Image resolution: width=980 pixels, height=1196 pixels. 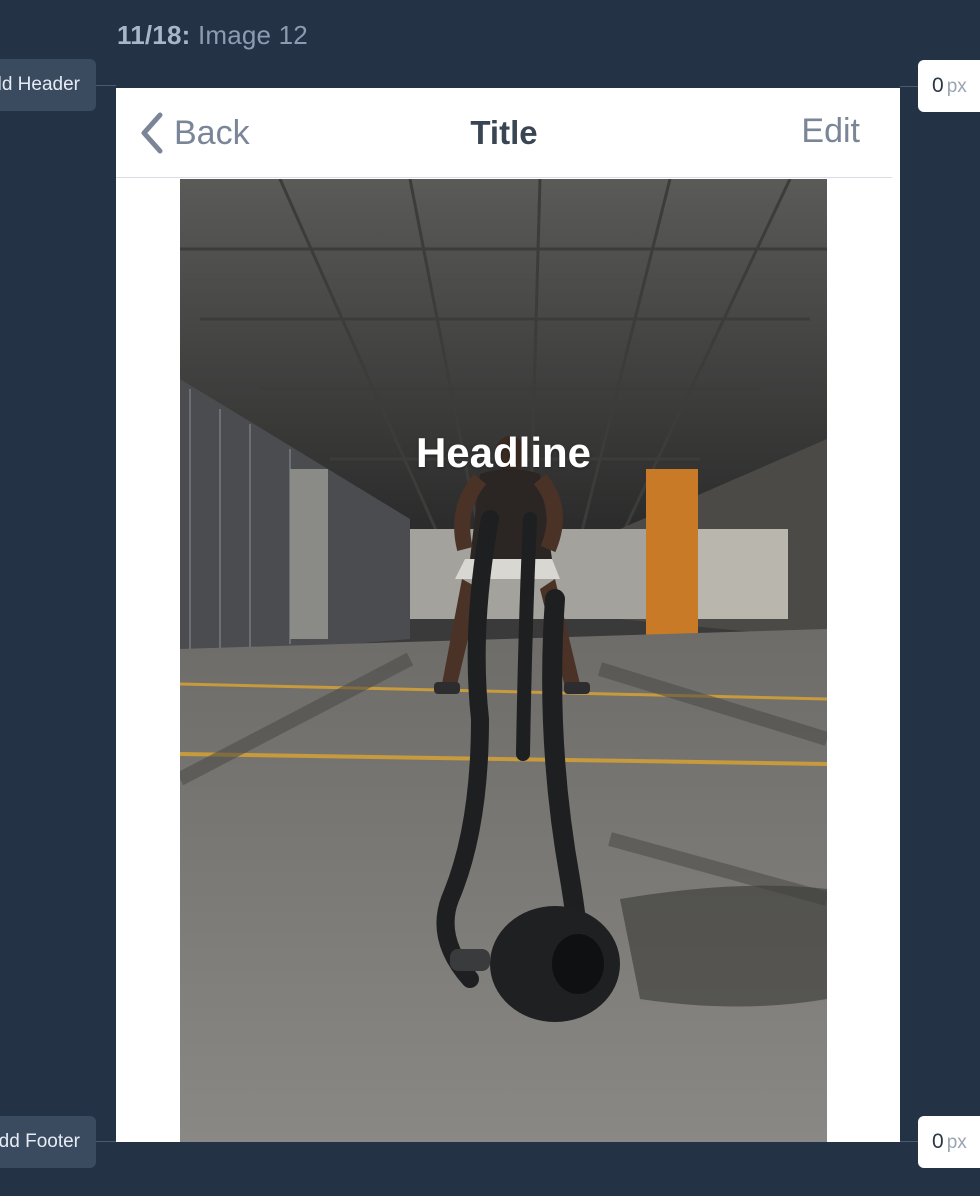 I want to click on header-height-value: 0, so click(x=938, y=85).